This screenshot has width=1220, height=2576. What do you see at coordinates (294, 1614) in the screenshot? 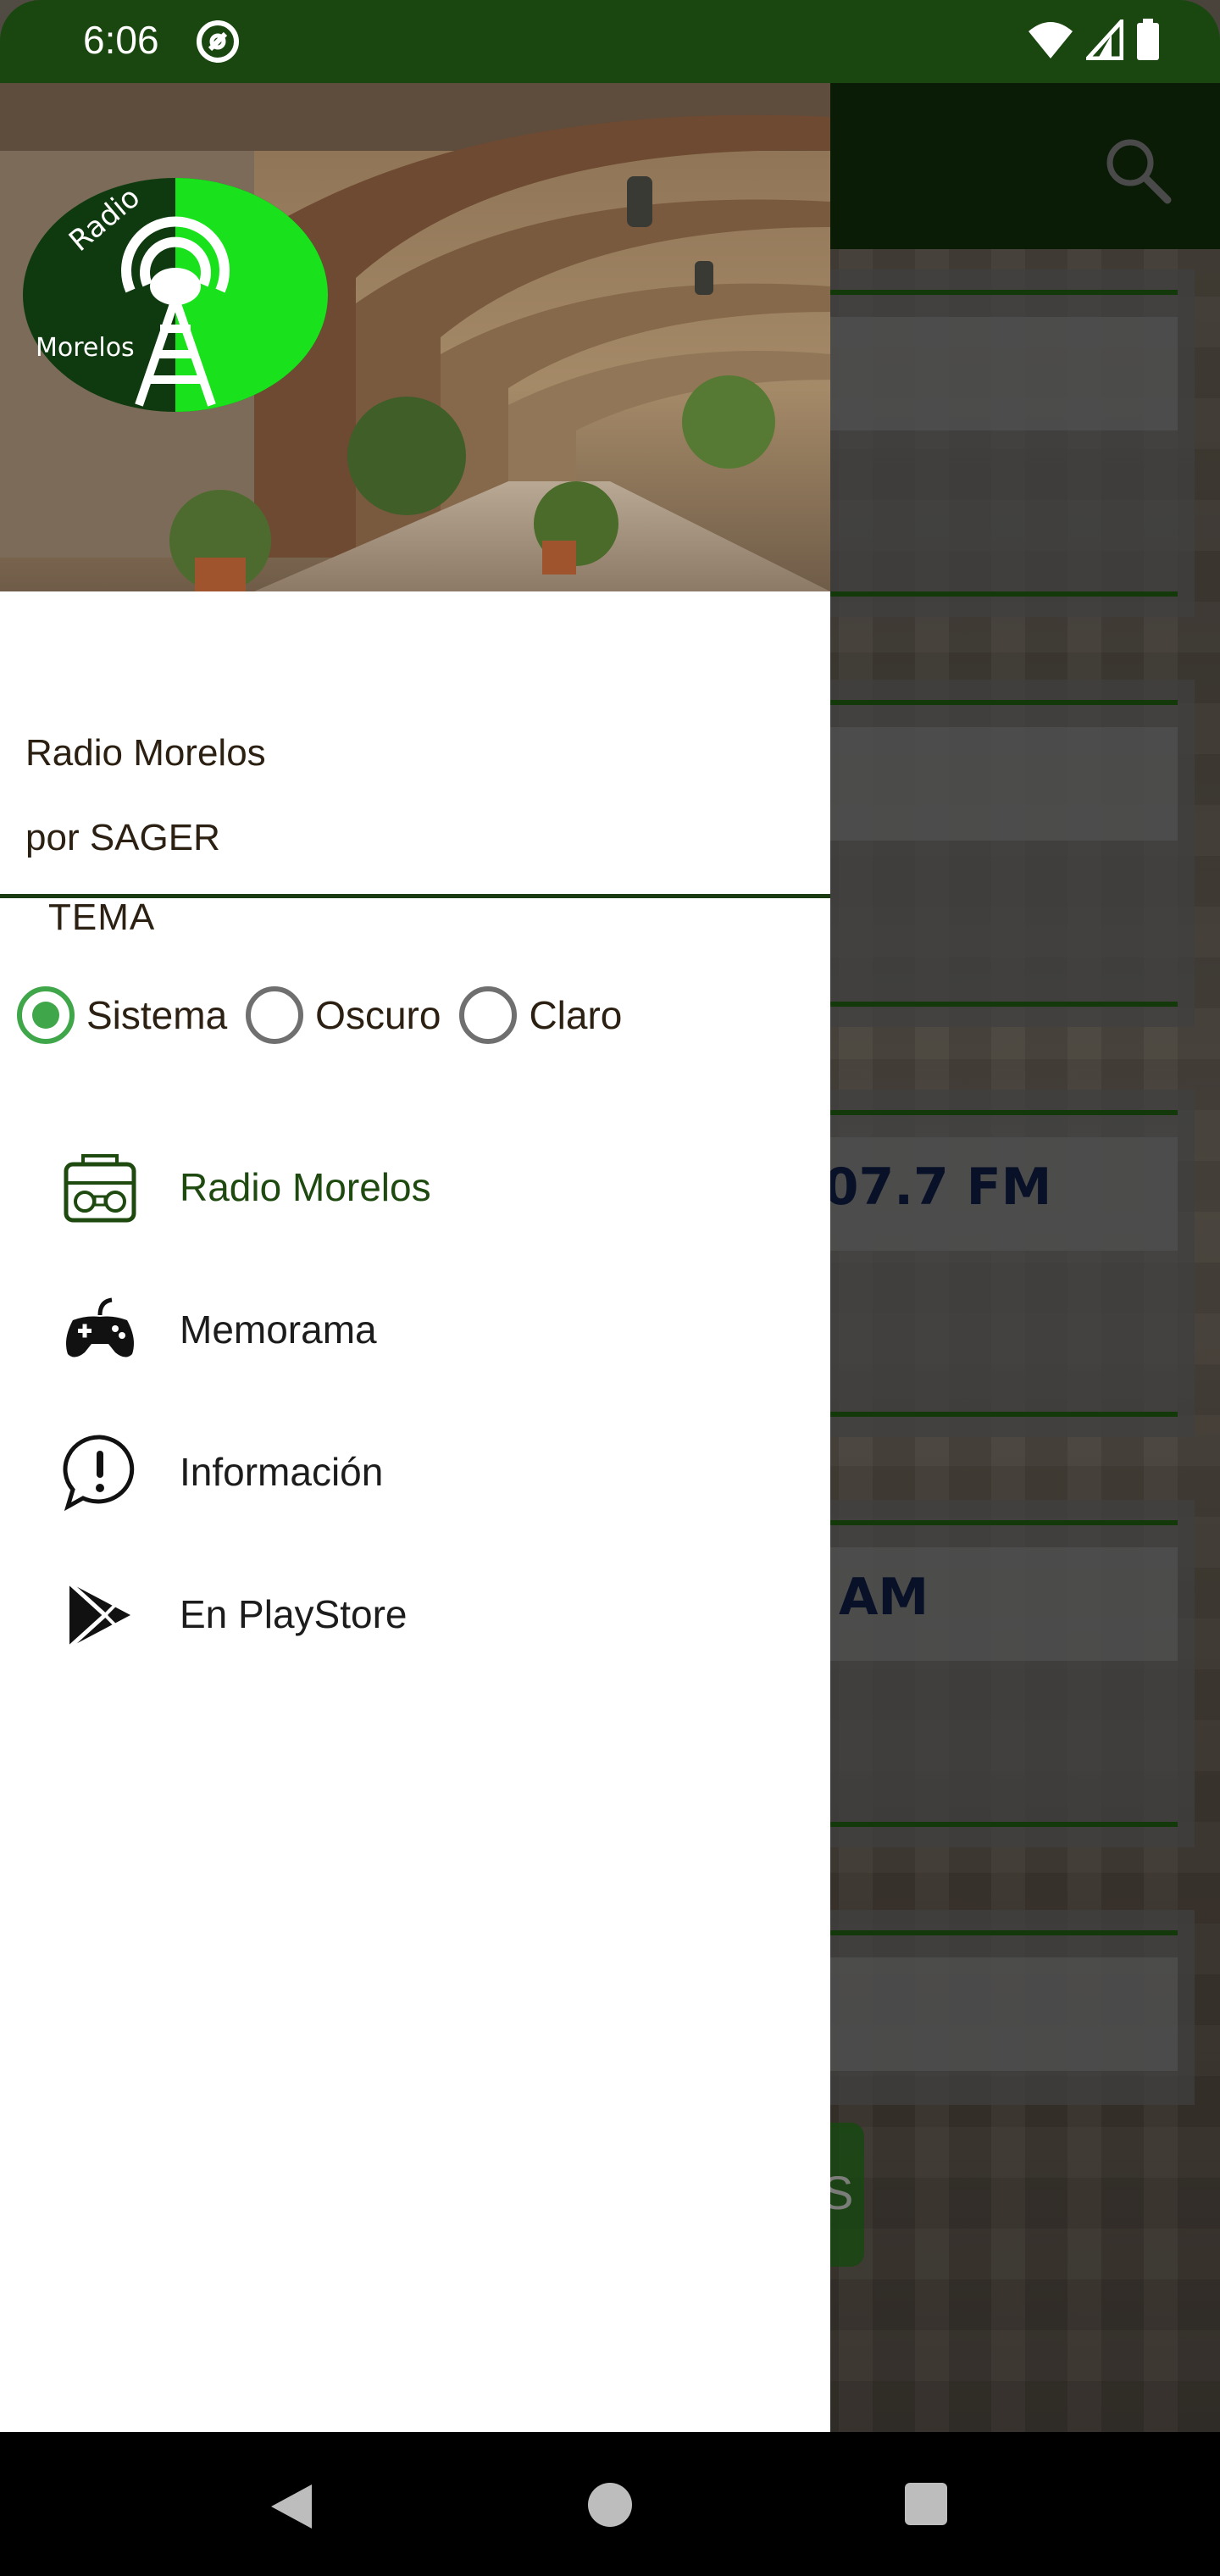
I see `menu-item-label: En PlayStore` at bounding box center [294, 1614].